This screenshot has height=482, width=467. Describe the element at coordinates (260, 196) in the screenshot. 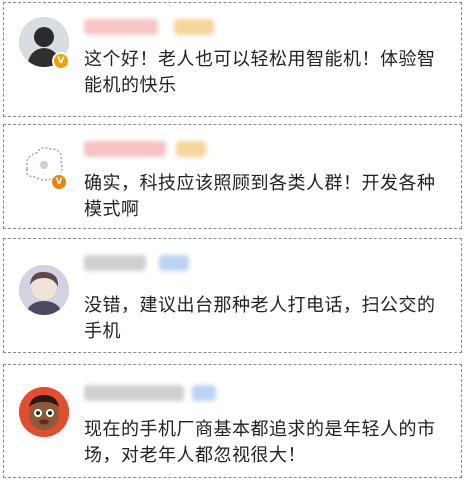

I see `comment-text: 确实，科技应该照顾到各类人群！开发各种模式啊` at that location.